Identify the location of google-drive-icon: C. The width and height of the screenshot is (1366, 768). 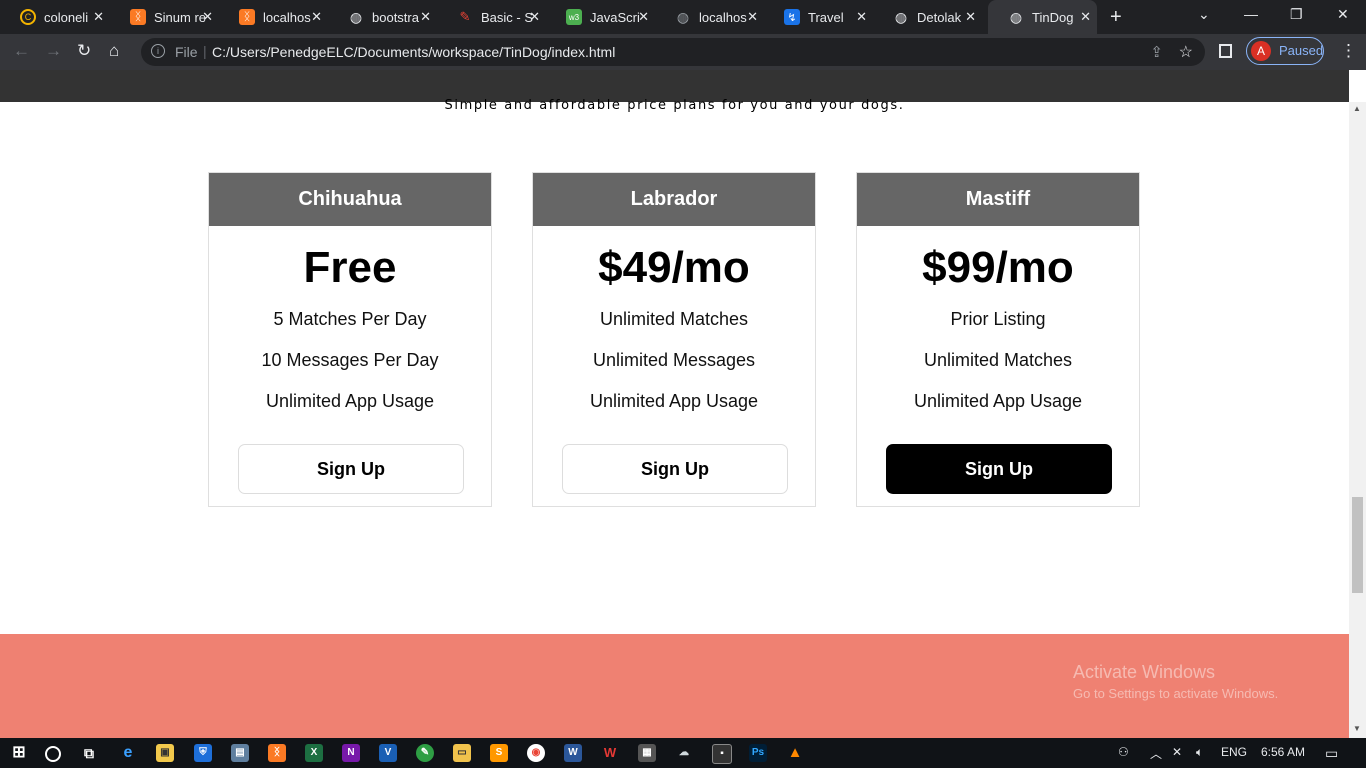
(28, 17).